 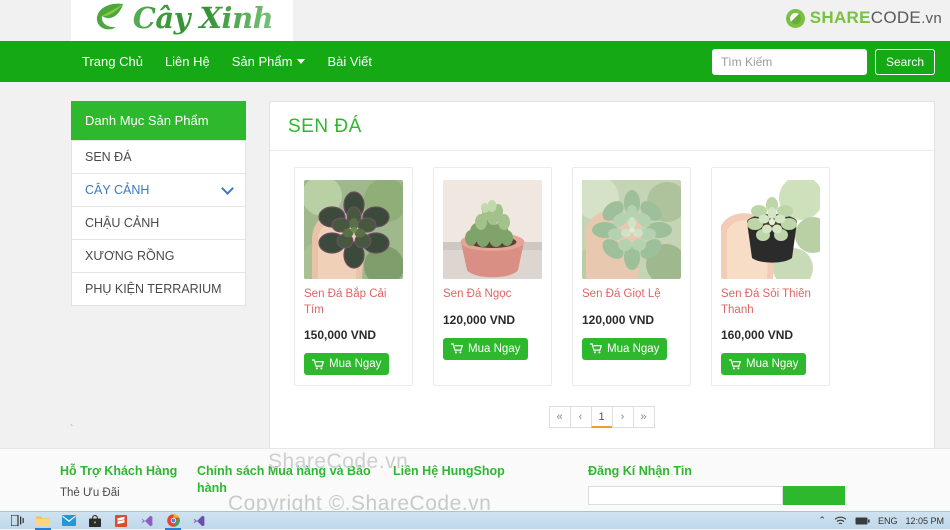 I want to click on search-area: Search, so click(x=823, y=61).